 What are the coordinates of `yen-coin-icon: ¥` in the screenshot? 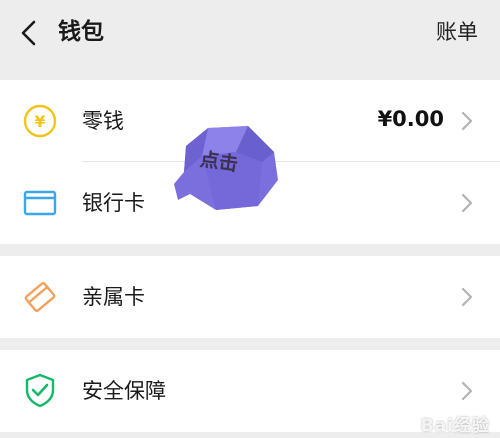 It's located at (40, 121).